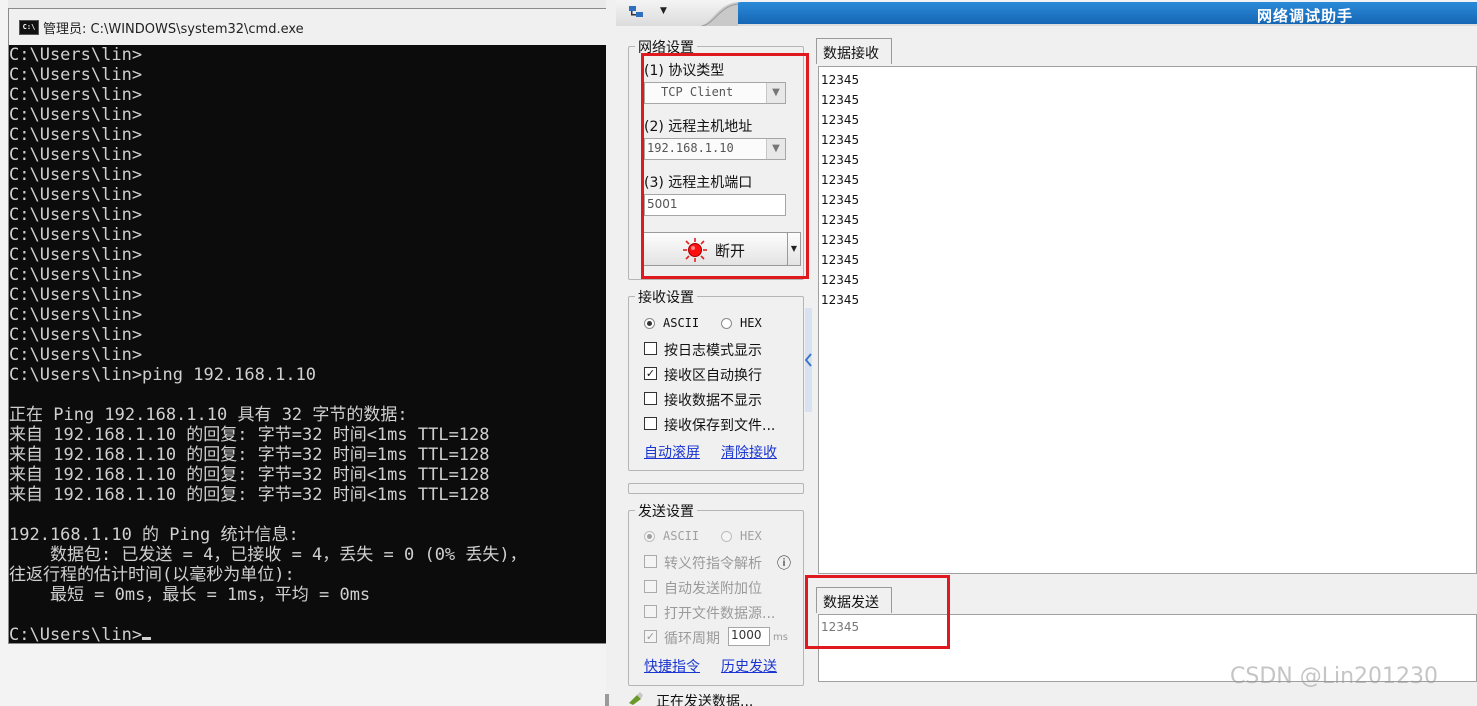  What do you see at coordinates (268, 555) in the screenshot?
I see `cmd-line: 数据包: 已发送 = 4，已接收 = 4，丢失 = 0 (0% 丢失)，` at bounding box center [268, 555].